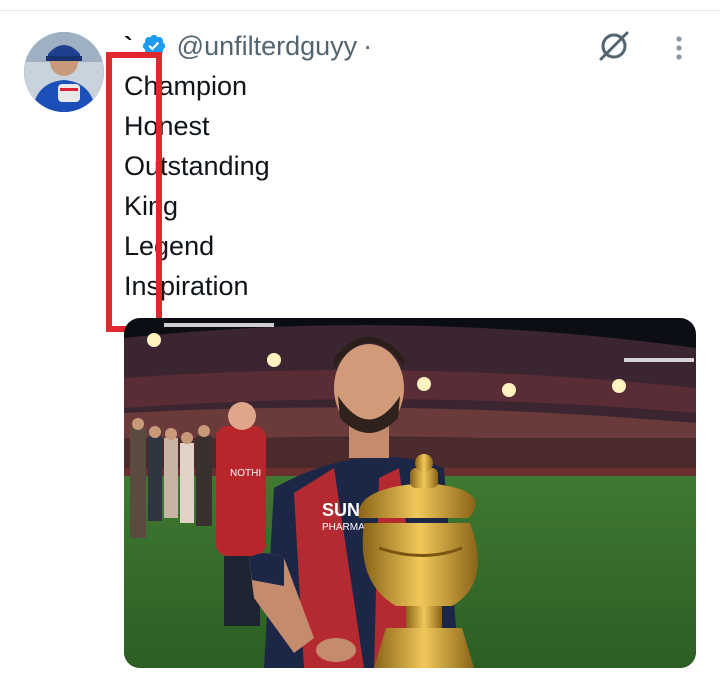 The height and width of the screenshot is (687, 720). I want to click on avatar, so click(64, 72).